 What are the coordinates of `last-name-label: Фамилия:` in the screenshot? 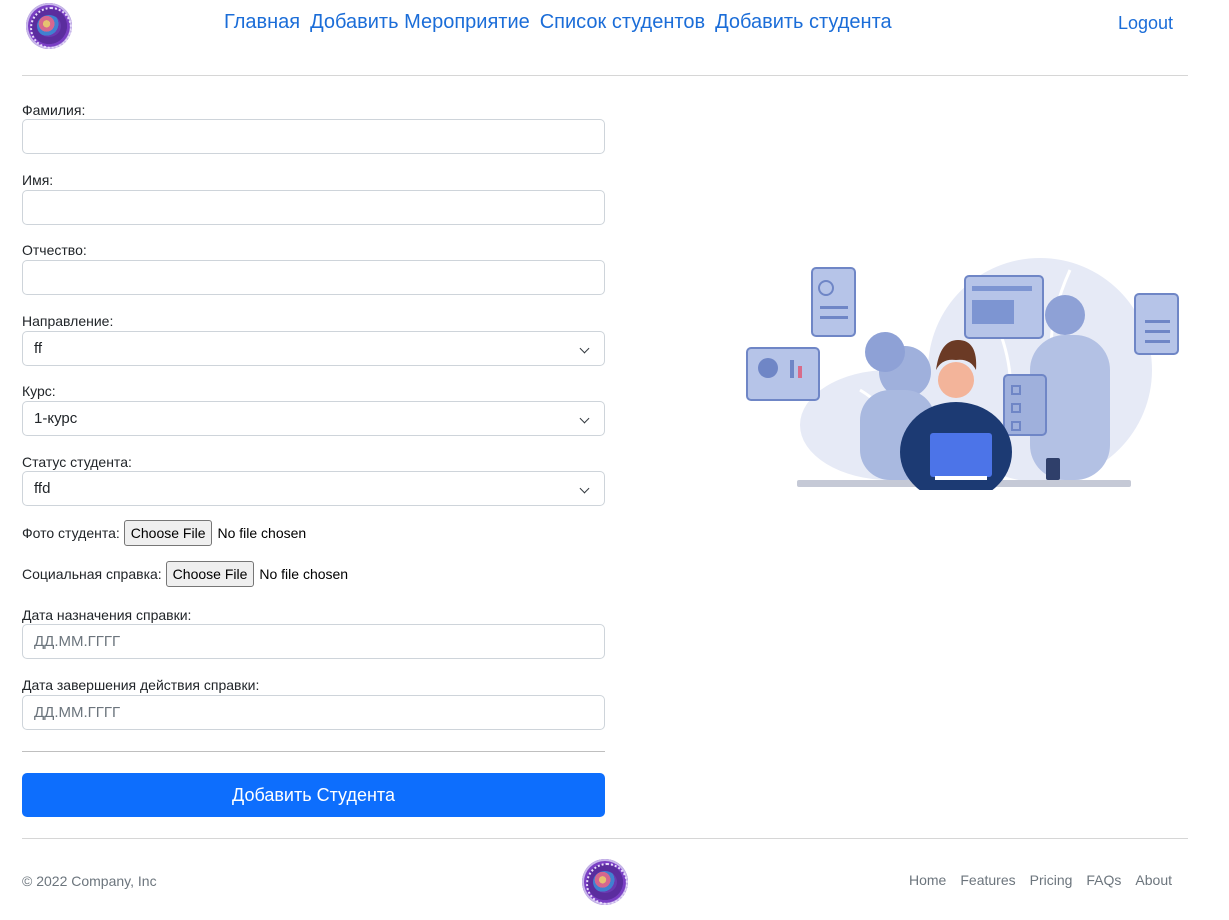 It's located at (54, 110).